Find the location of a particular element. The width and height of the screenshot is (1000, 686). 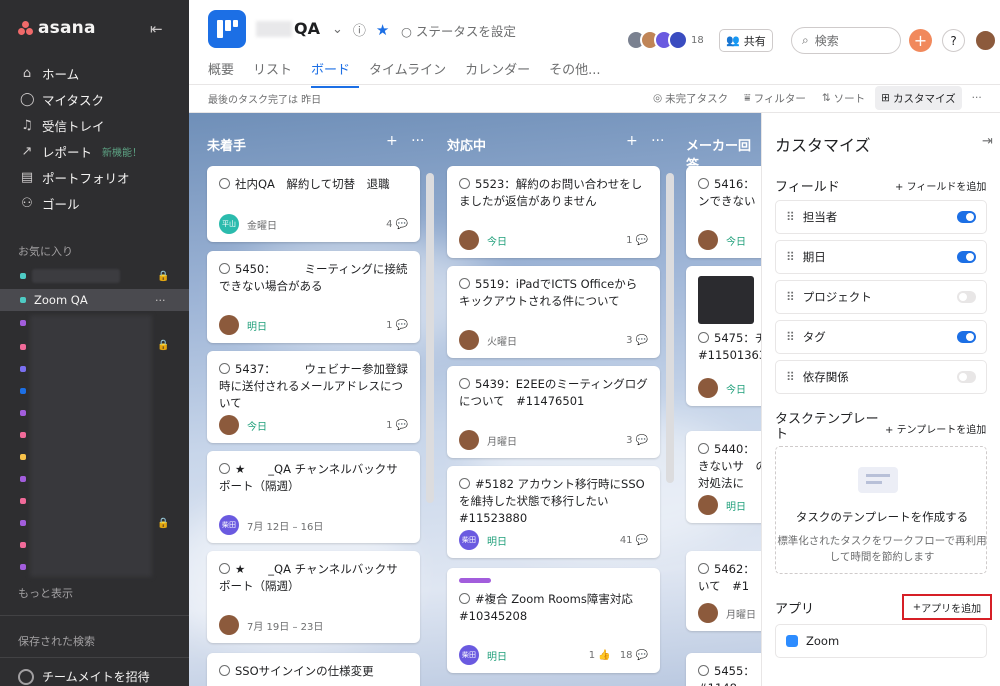

user-avatar is located at coordinates (985, 40).